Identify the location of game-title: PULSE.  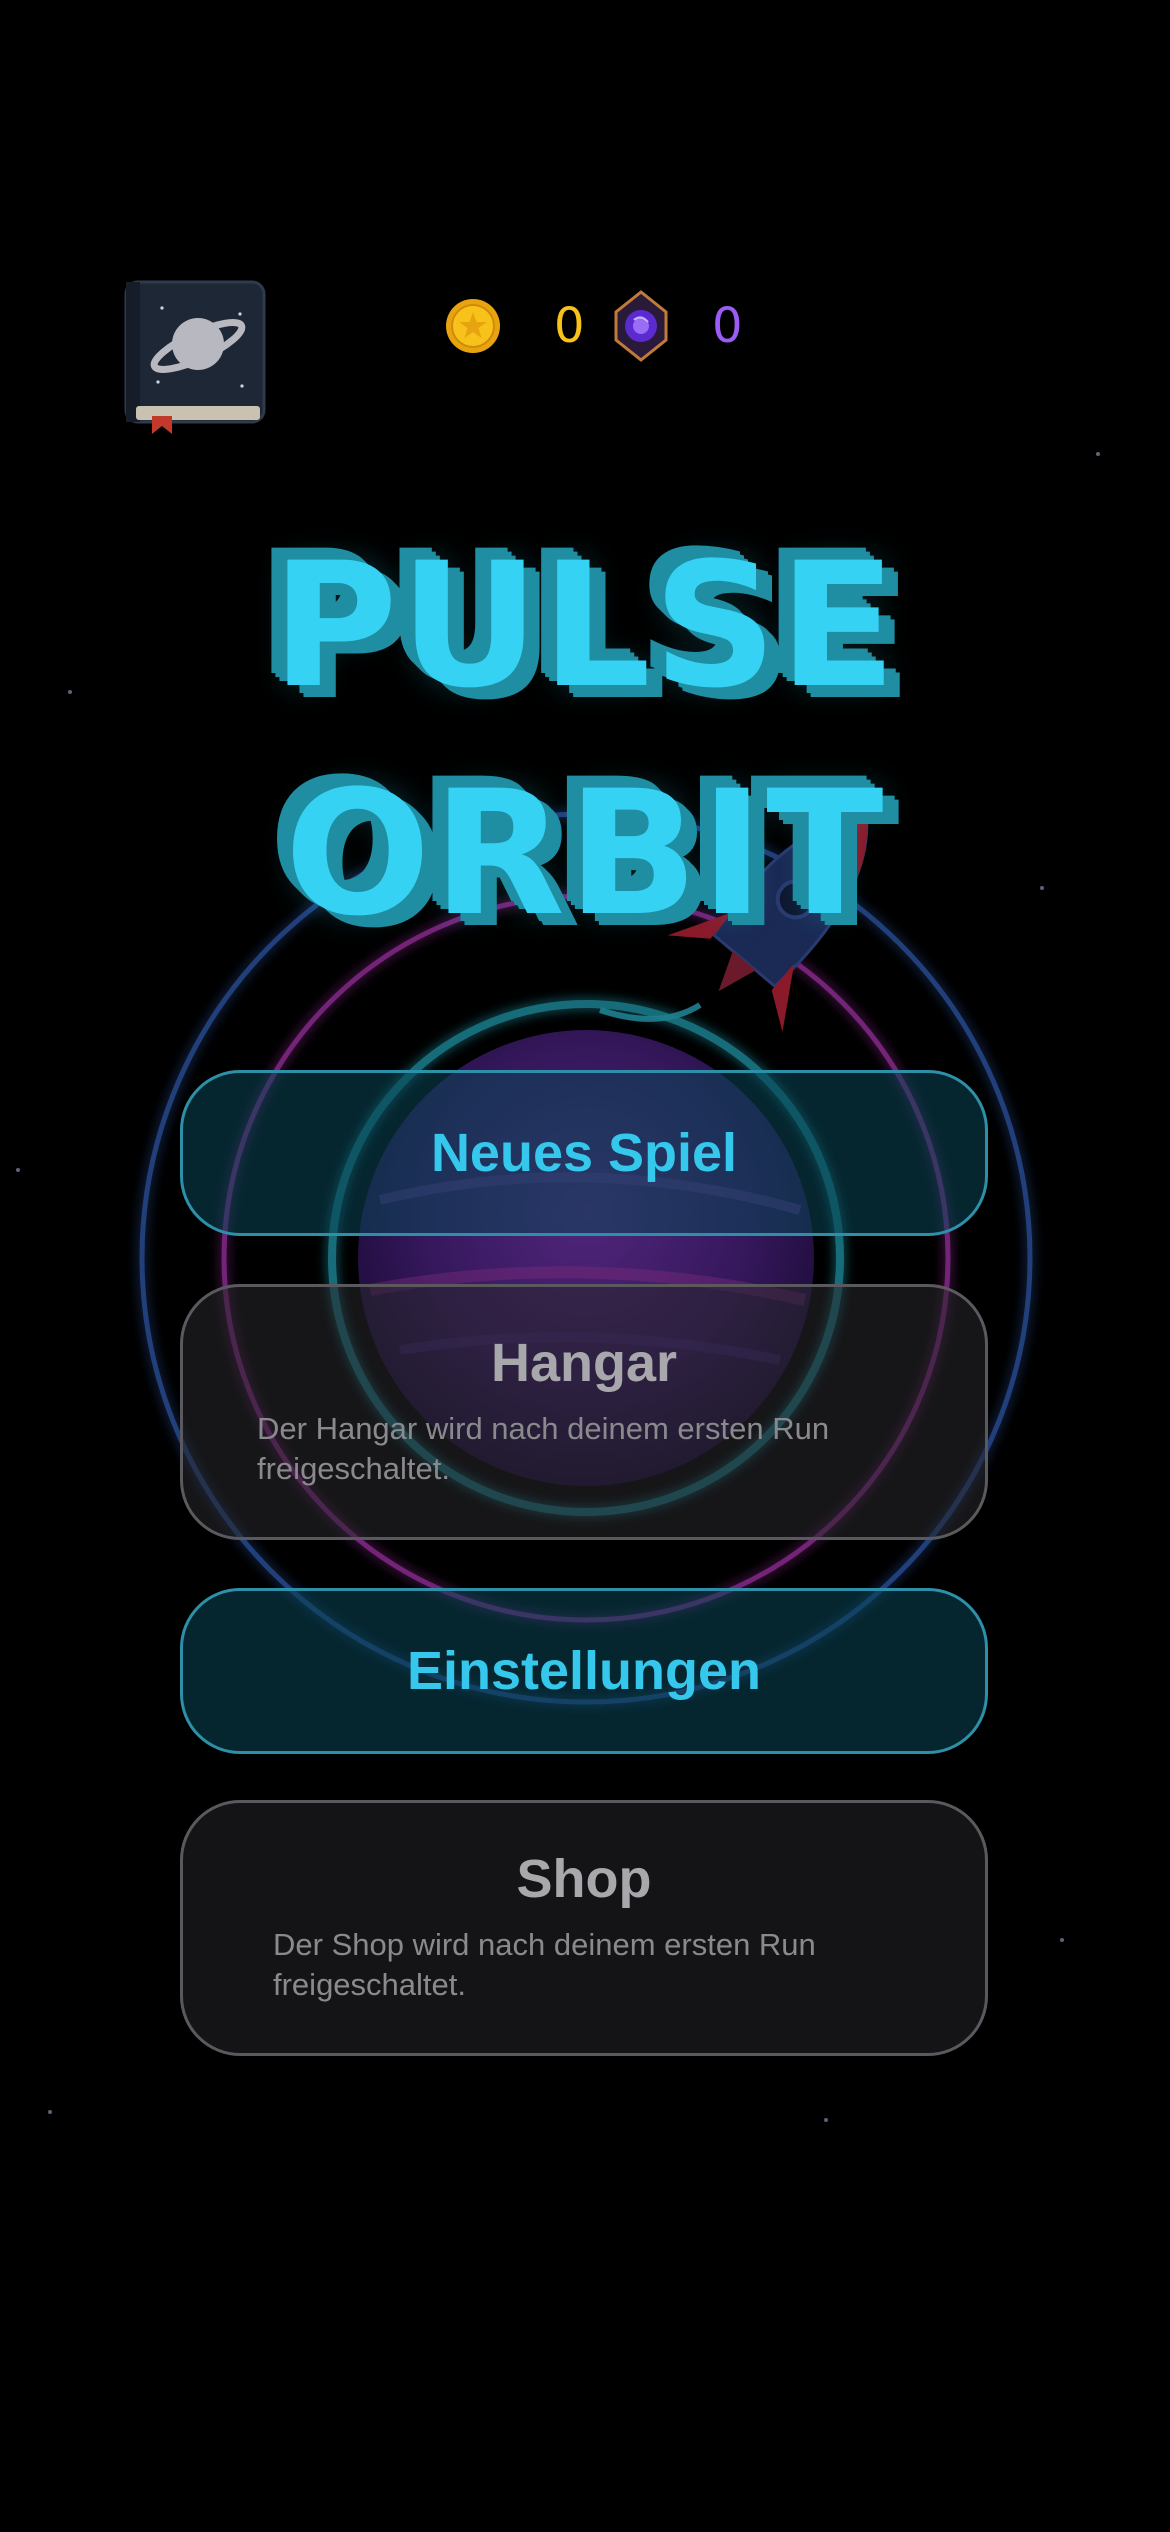
(585, 626).